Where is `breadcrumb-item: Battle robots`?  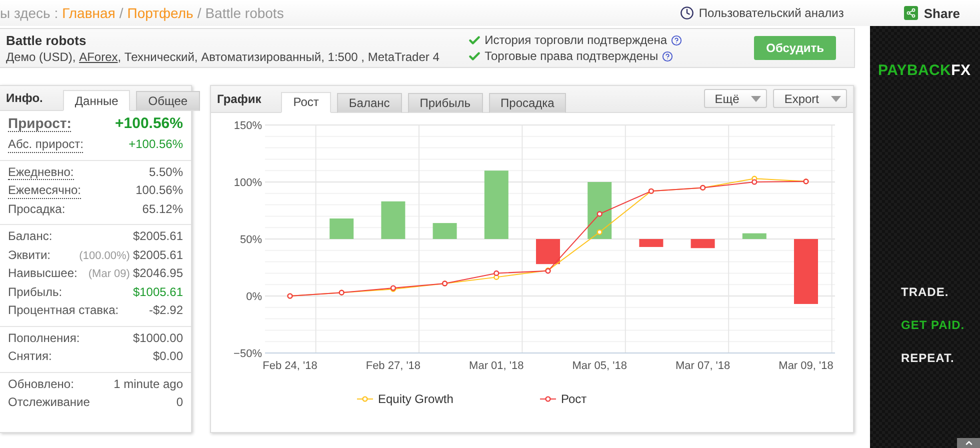 breadcrumb-item: Battle robots is located at coordinates (244, 13).